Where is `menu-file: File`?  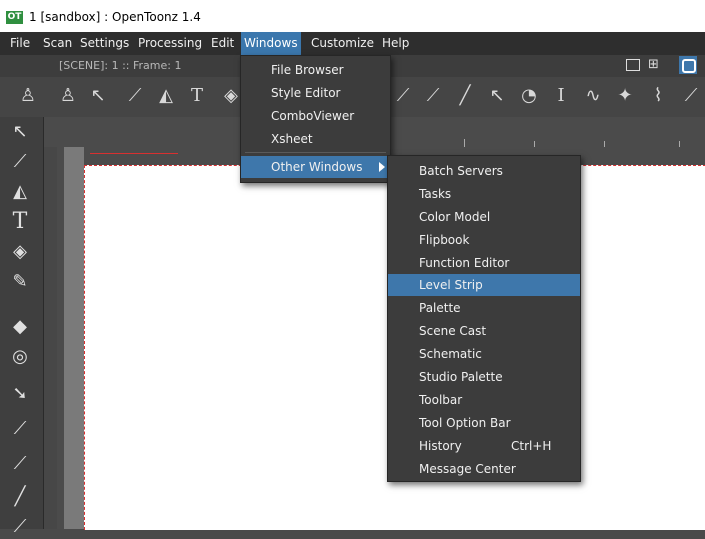
menu-file: File is located at coordinates (20, 43).